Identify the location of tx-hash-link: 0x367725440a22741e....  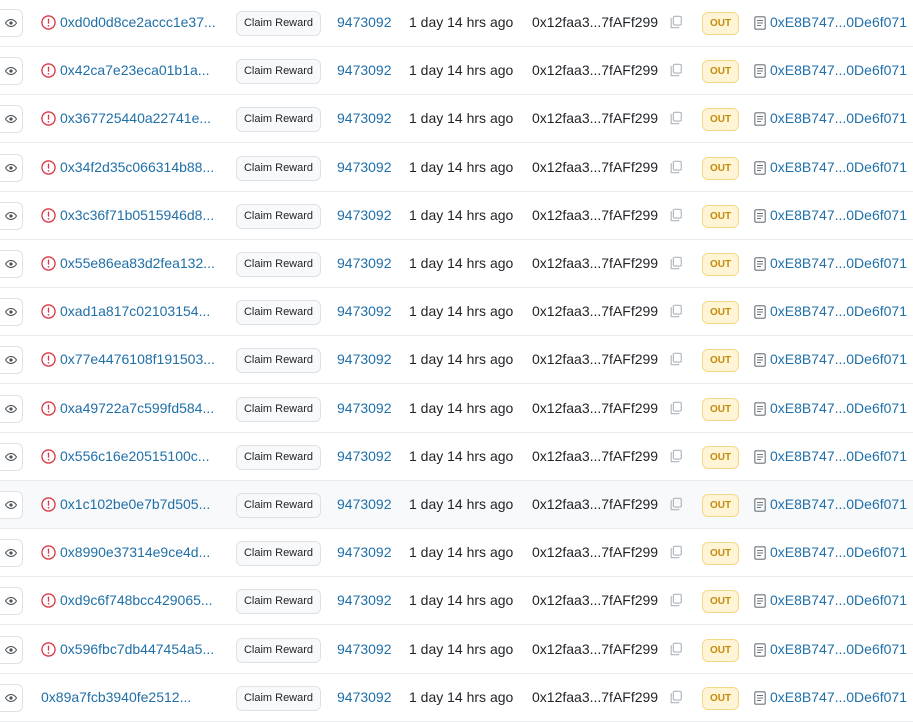
(135, 118).